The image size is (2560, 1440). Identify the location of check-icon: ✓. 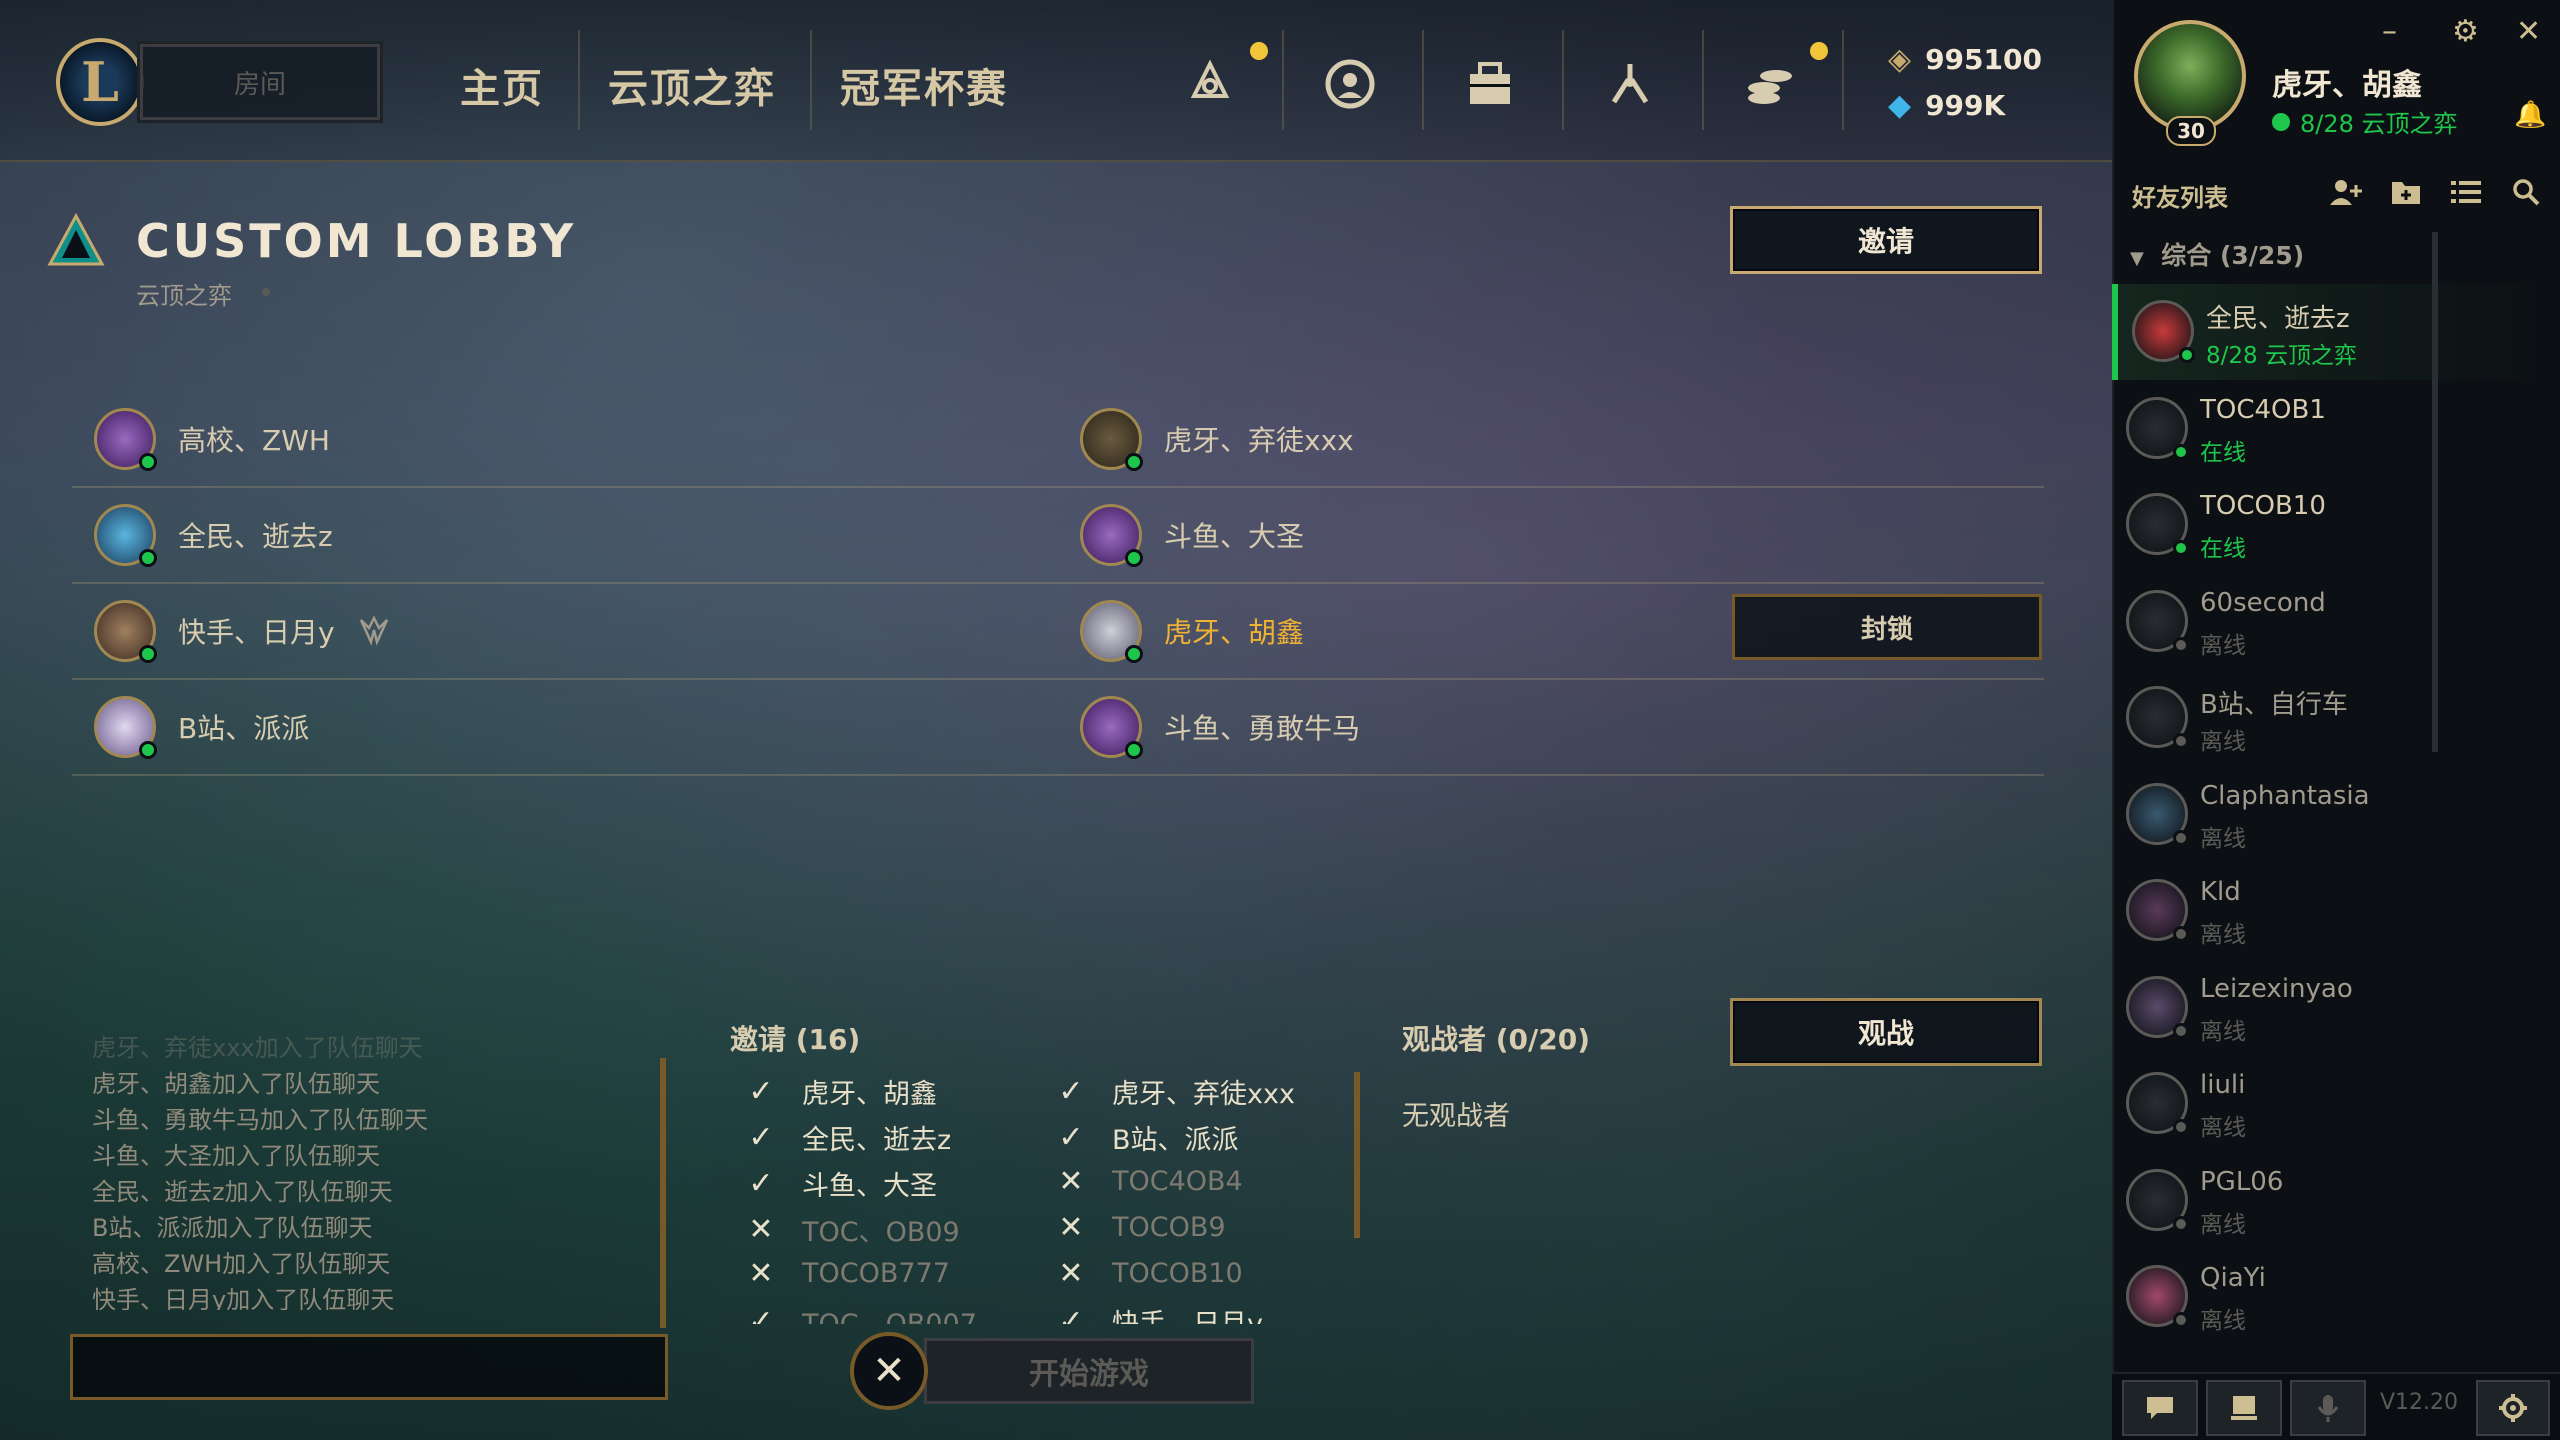
(1071, 1091).